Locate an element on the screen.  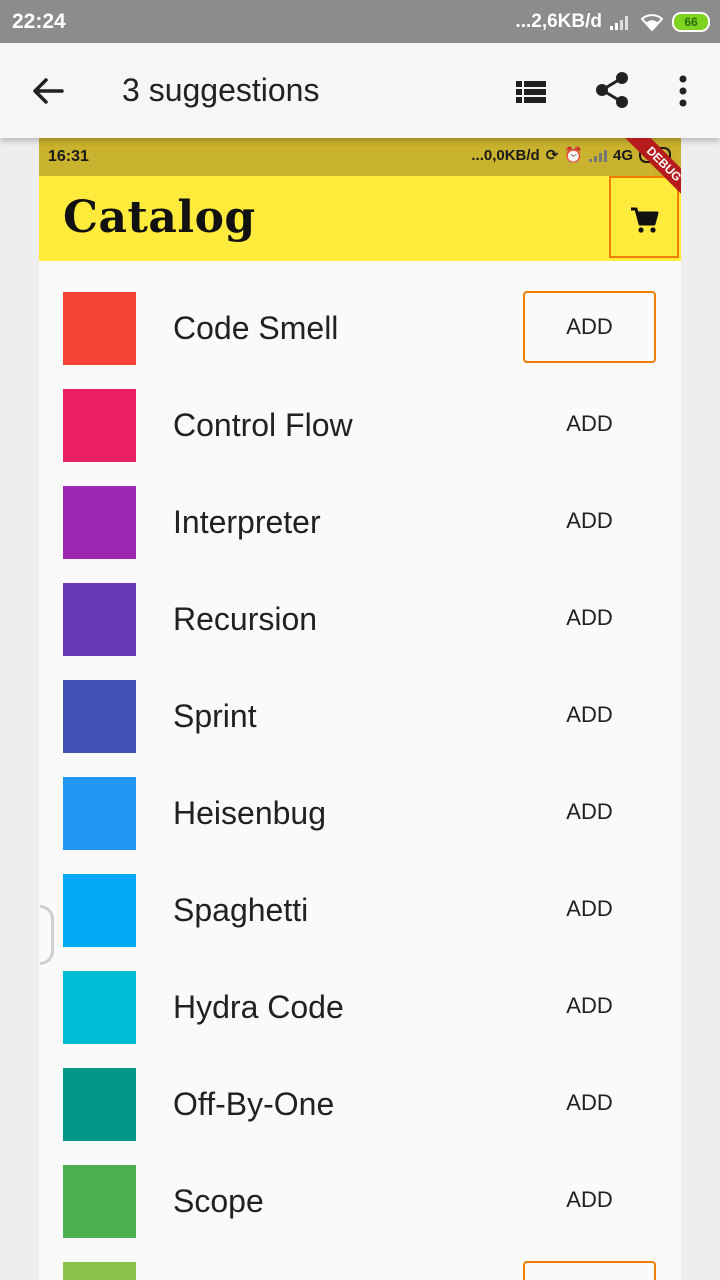
item-name: Scope is located at coordinates (218, 1201).